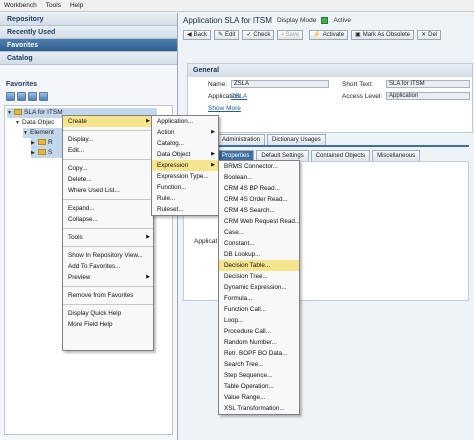 The image size is (474, 440). I want to click on menu-item-preview: Preview ▶, so click(108, 277).